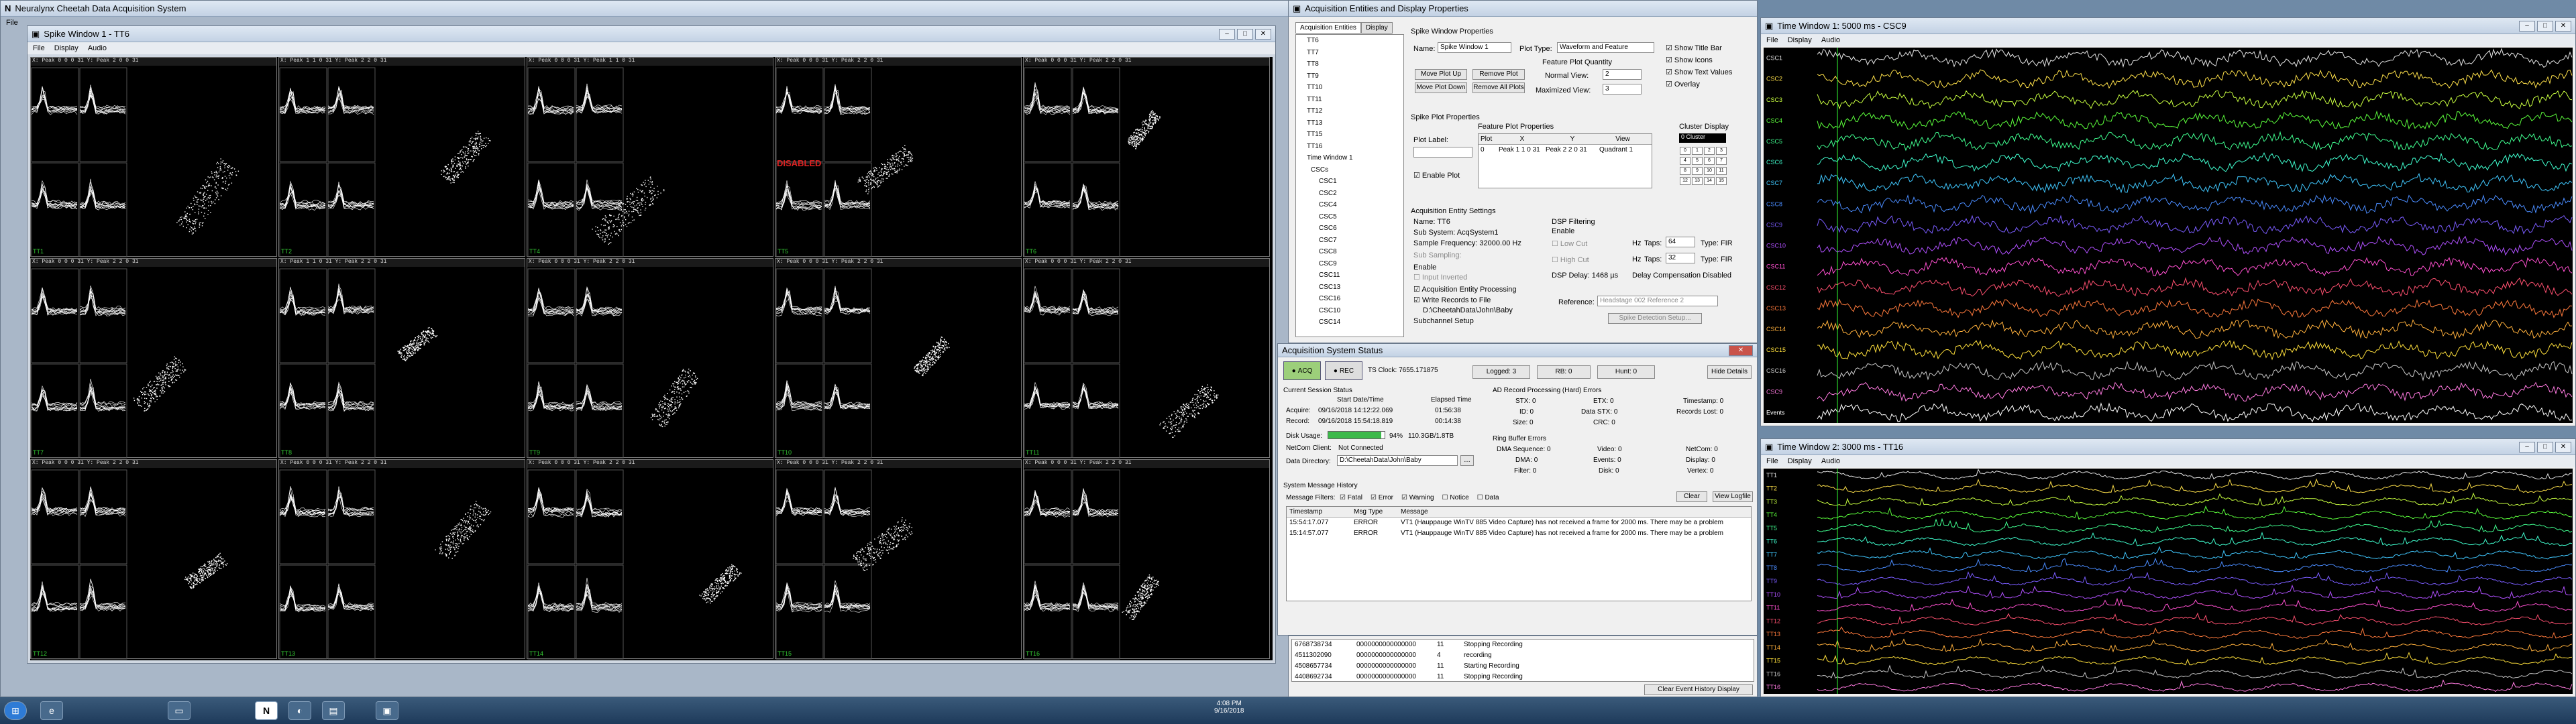 The height and width of the screenshot is (724, 2576). What do you see at coordinates (153, 157) in the screenshot?
I see `spike-plot-cell: X: Peak 0 0 0 31 Y: Peak 2 0 0 31 TT1` at bounding box center [153, 157].